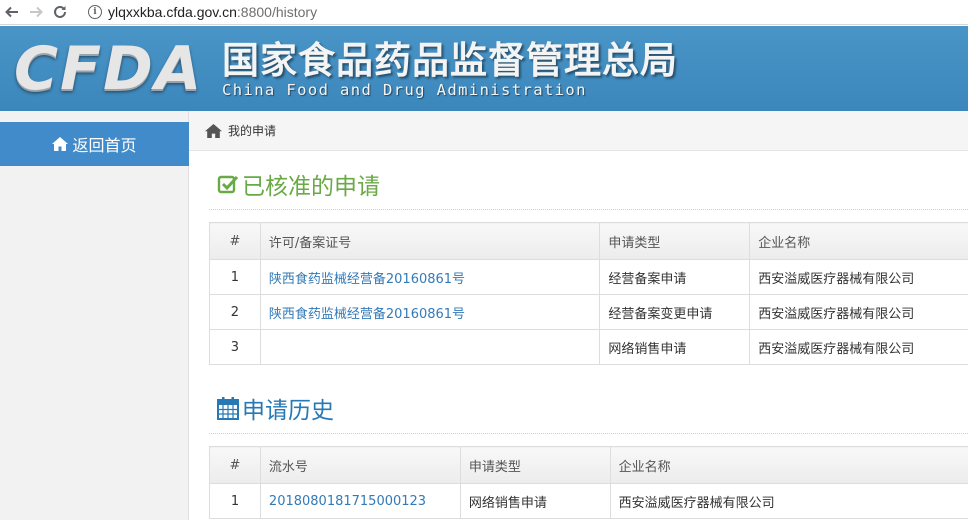  Describe the element at coordinates (347, 501) in the screenshot. I see `serial-link: 2018080181715000123` at that location.